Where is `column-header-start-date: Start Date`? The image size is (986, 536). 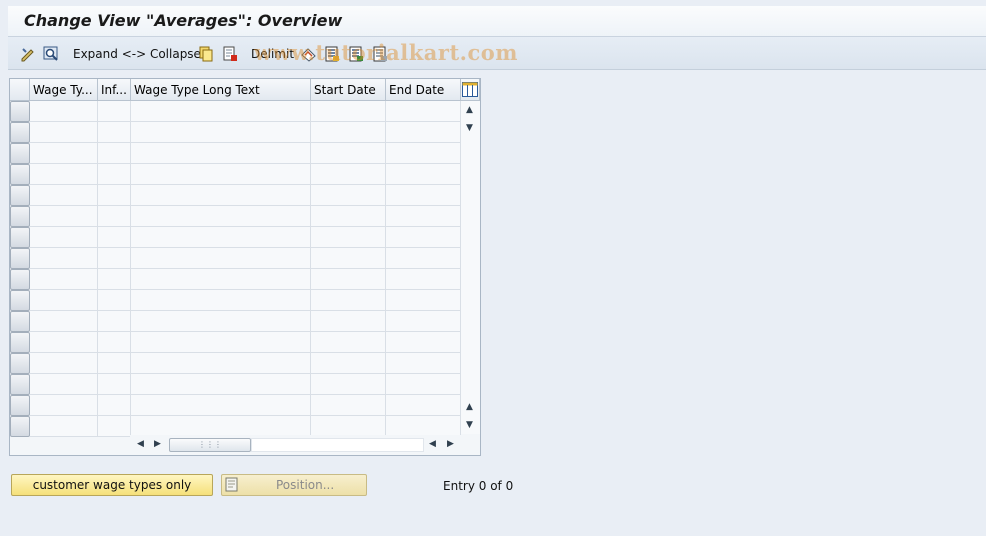
column-header-start-date: Start Date is located at coordinates (348, 90).